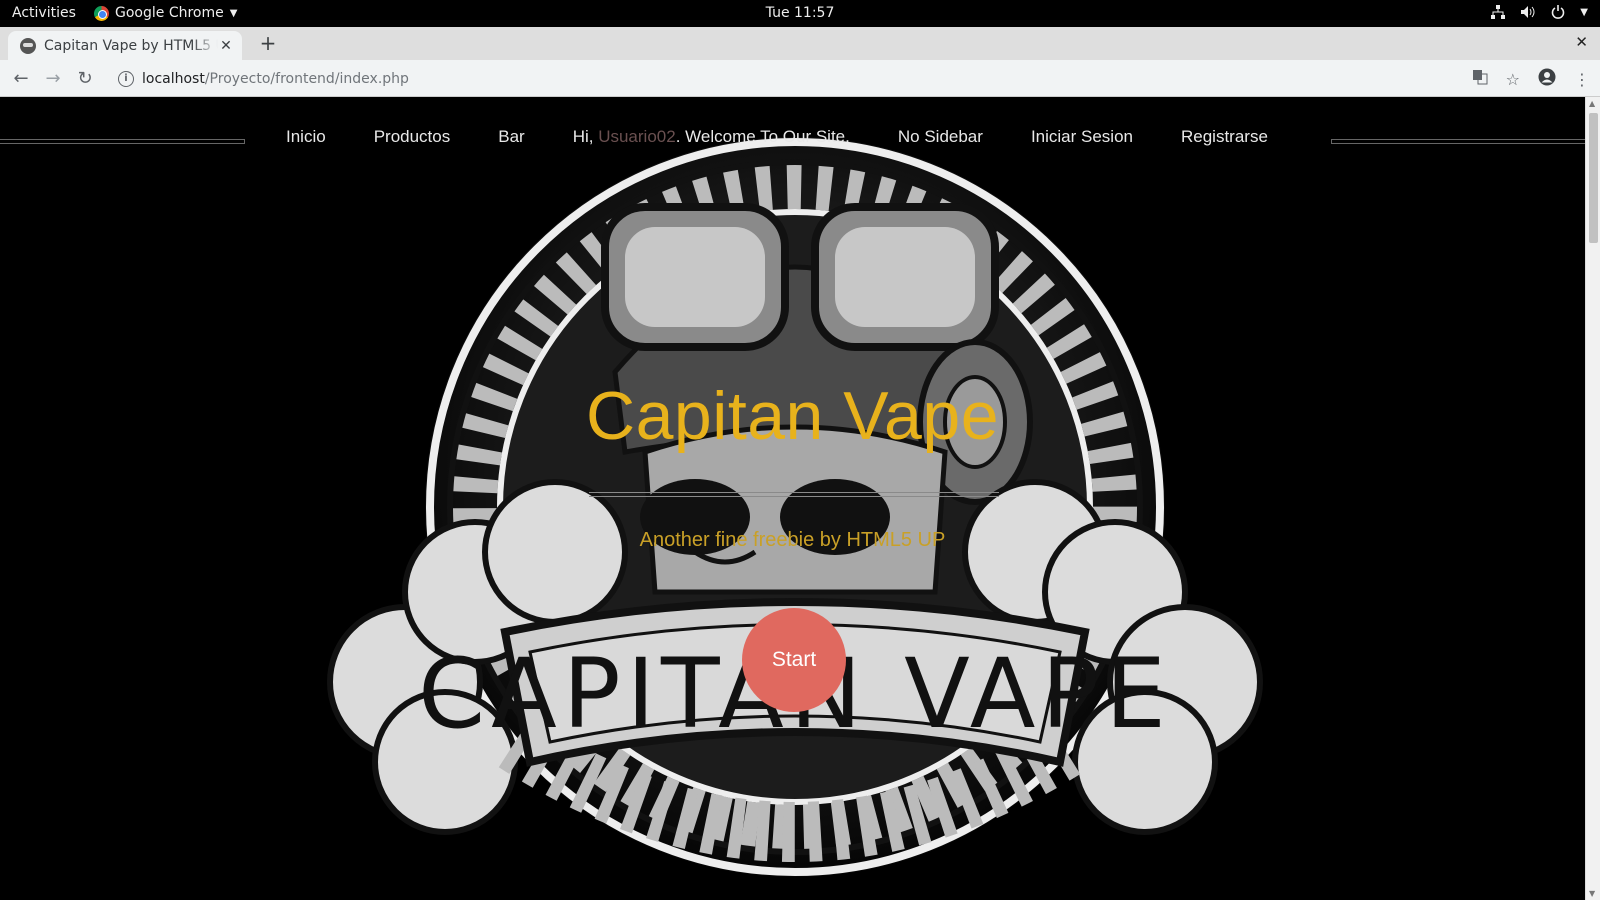 The width and height of the screenshot is (1600, 900). I want to click on profile-avatar-icon, so click(1547, 79).